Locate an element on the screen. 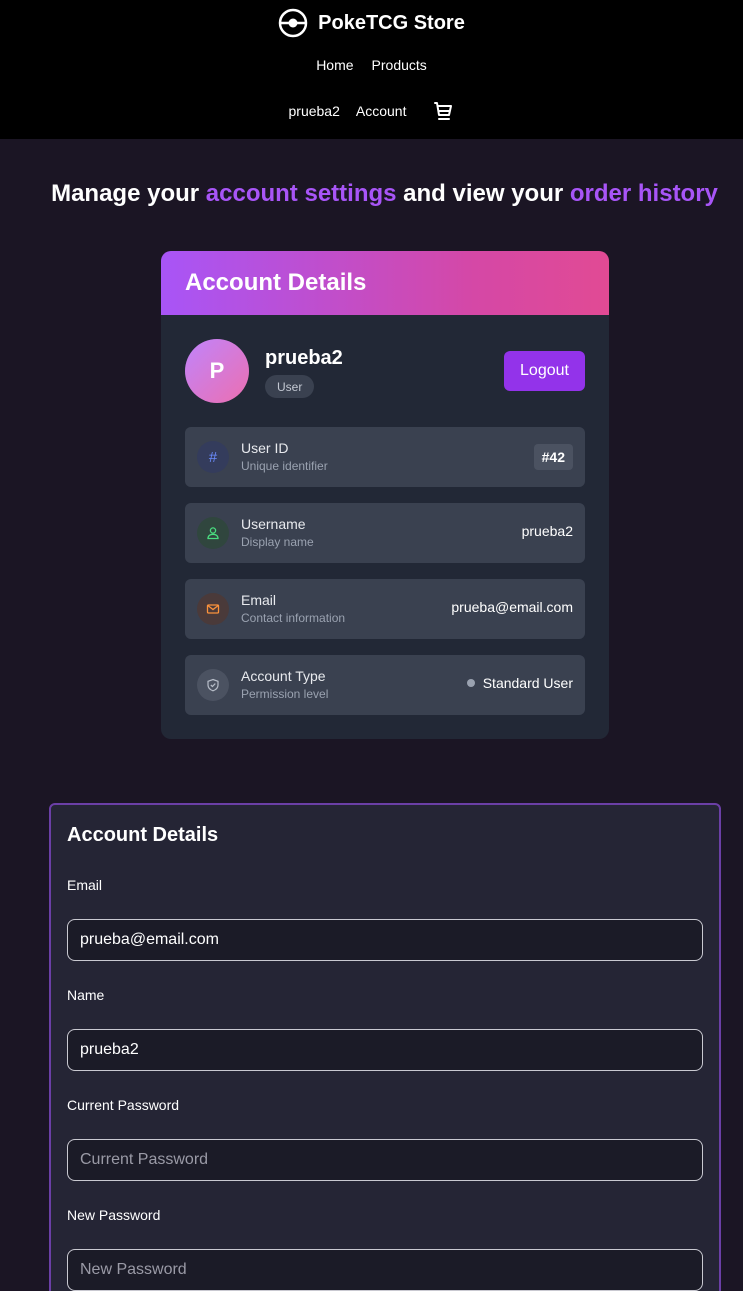 Image resolution: width=743 pixels, height=1291 pixels. avatar: P is located at coordinates (217, 371).